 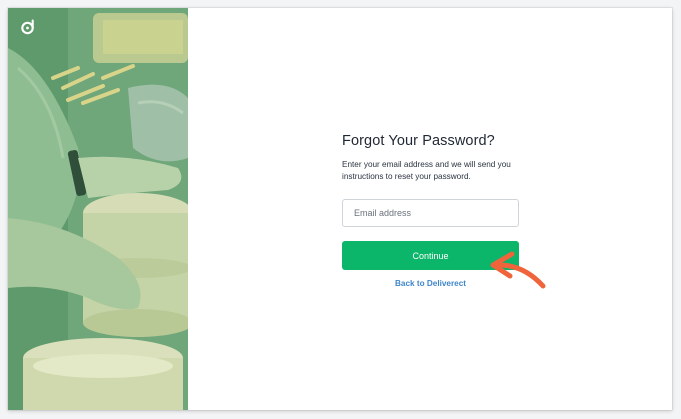 I want to click on email-field, so click(x=430, y=213).